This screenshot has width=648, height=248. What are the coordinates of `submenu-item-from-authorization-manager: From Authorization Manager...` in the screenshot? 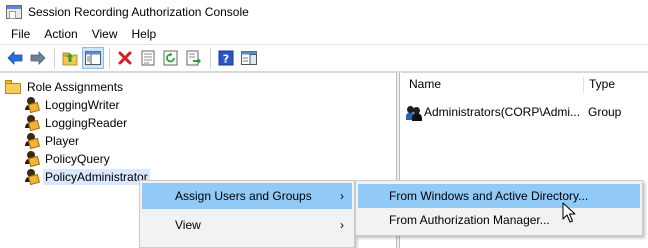 It's located at (499, 220).